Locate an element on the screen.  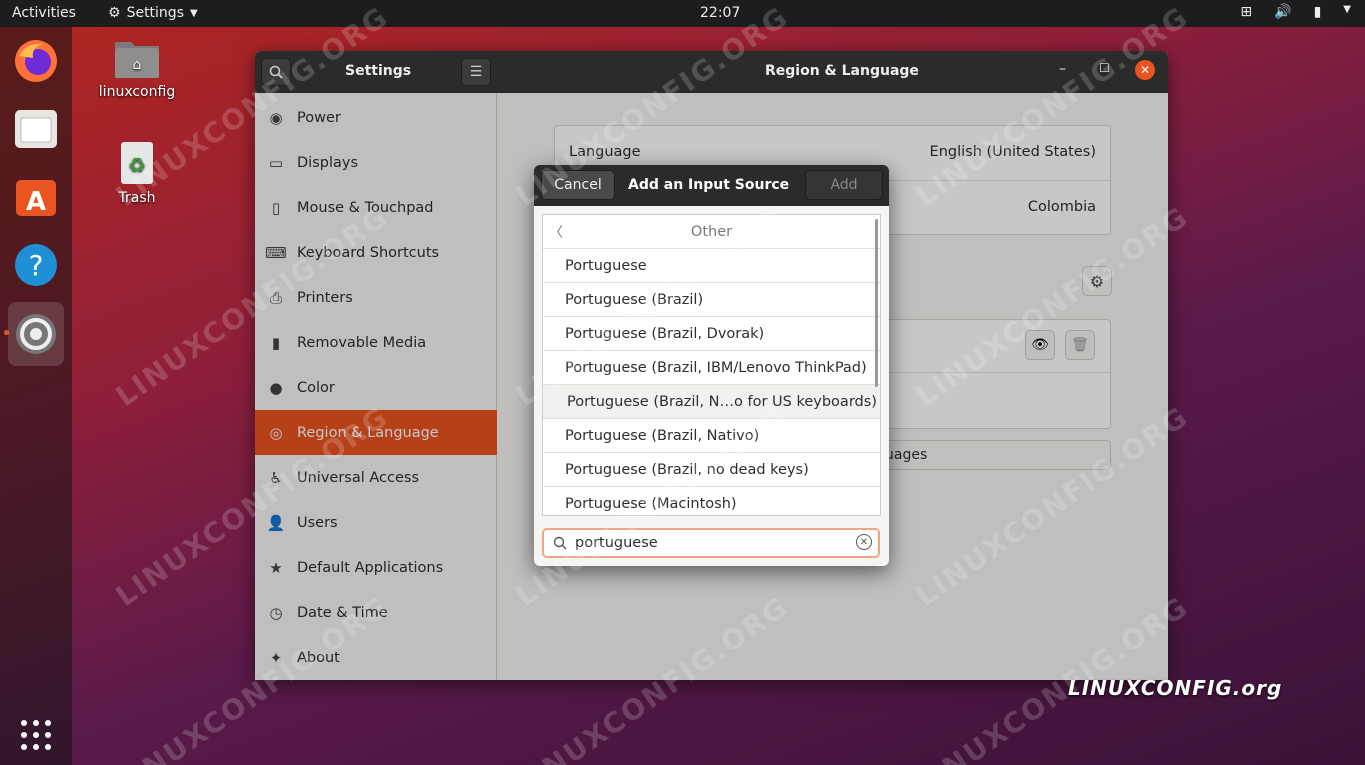
list-item: Portuguese is located at coordinates (711, 266).